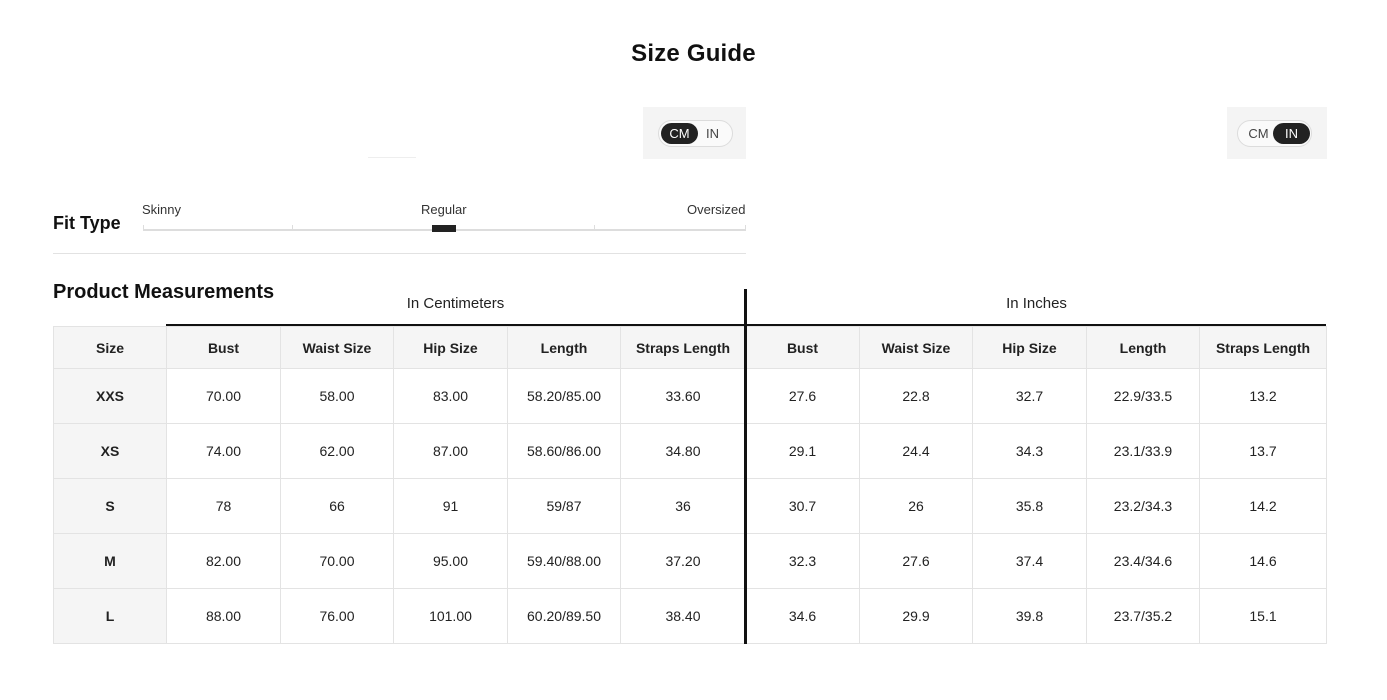  What do you see at coordinates (716, 209) in the screenshot?
I see `fit-scale-oversized: Oversized` at bounding box center [716, 209].